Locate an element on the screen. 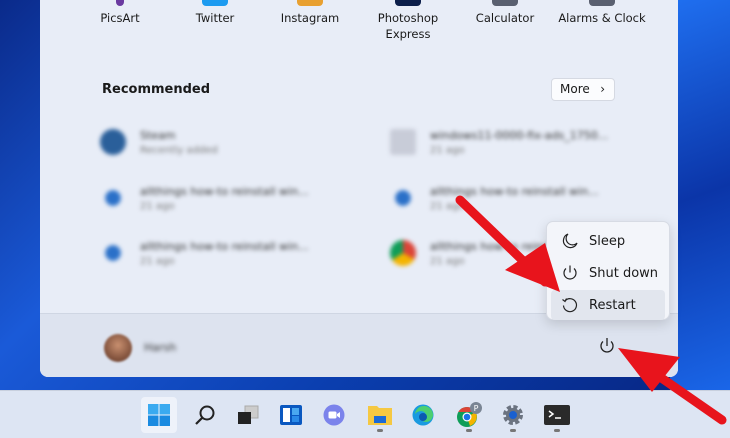  widgets-icon is located at coordinates (291, 415).